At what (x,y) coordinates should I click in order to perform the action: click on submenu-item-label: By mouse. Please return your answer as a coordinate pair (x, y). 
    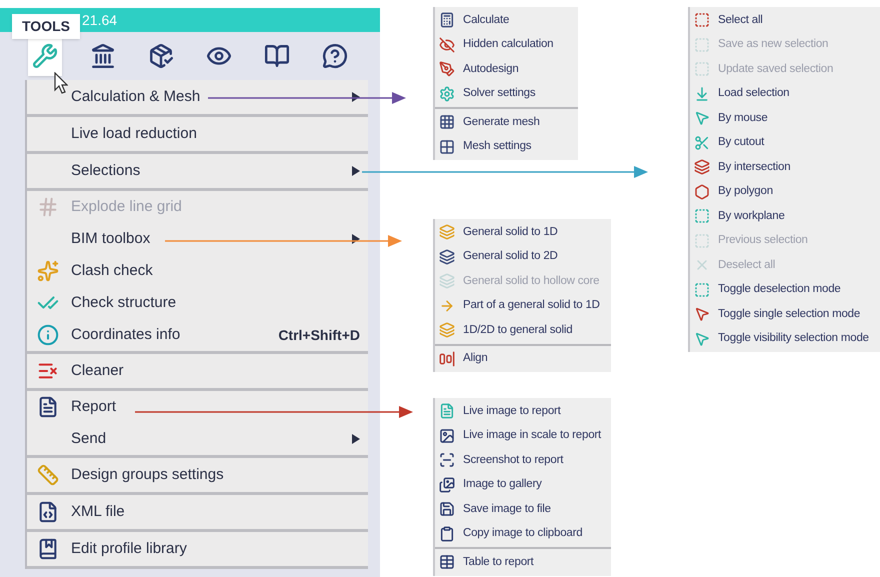
    Looking at the image, I should click on (743, 118).